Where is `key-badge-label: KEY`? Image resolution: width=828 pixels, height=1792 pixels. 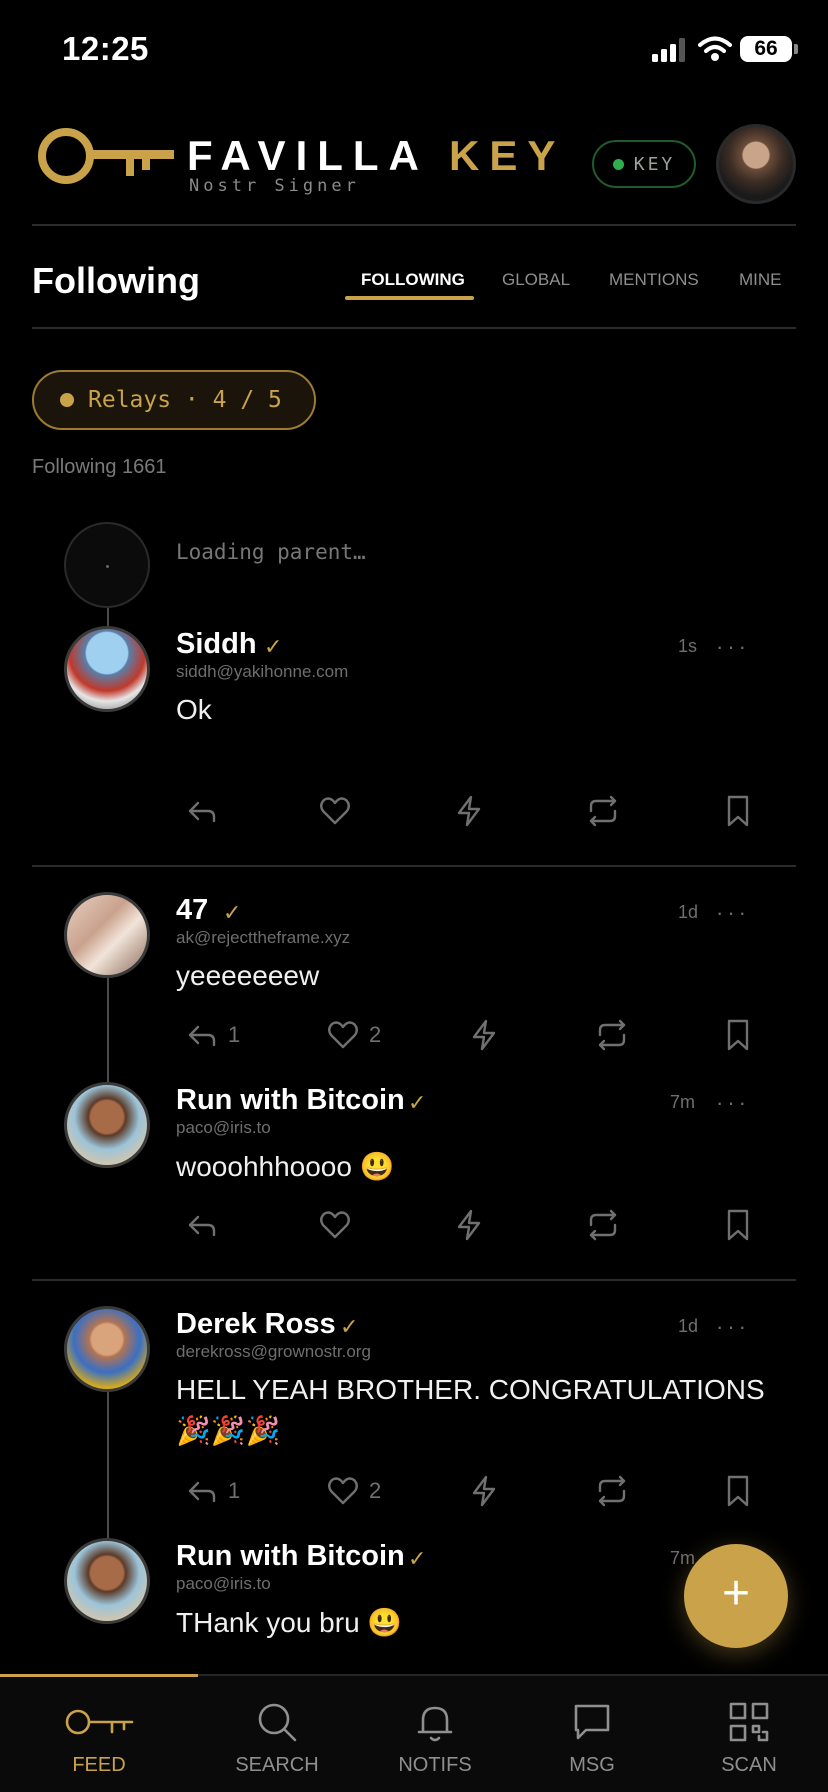
key-badge-label: KEY is located at coordinates (654, 164).